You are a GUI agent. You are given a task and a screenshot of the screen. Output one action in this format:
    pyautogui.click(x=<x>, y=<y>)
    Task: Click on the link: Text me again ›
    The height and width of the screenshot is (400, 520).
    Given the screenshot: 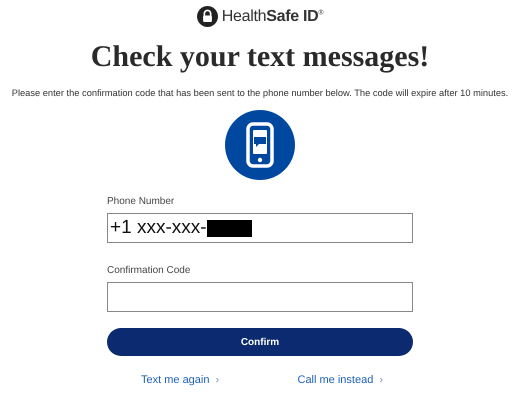 What is the action you would take?
    pyautogui.click(x=180, y=380)
    